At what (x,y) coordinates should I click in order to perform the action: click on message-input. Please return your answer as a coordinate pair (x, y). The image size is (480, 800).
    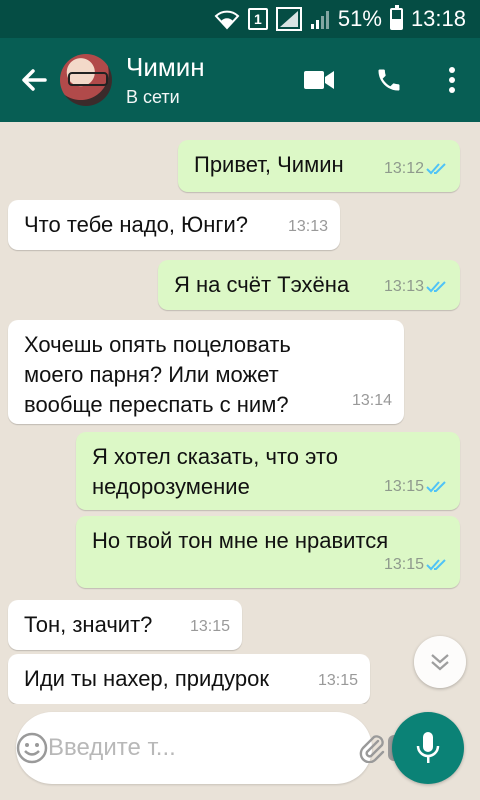
    Looking at the image, I should click on (203, 748).